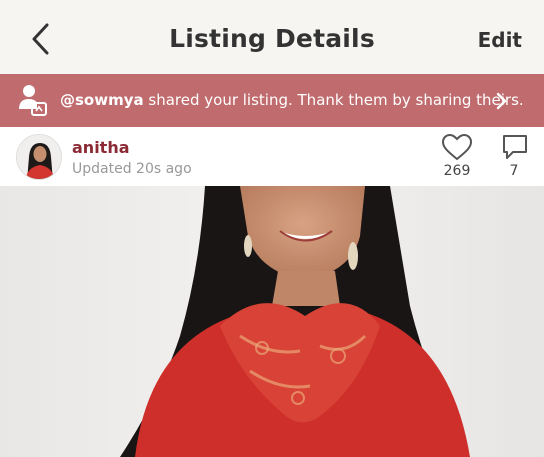 Image resolution: width=544 pixels, height=457 pixels. Describe the element at coordinates (515, 147) in the screenshot. I see `speech-bubble-icon` at that location.